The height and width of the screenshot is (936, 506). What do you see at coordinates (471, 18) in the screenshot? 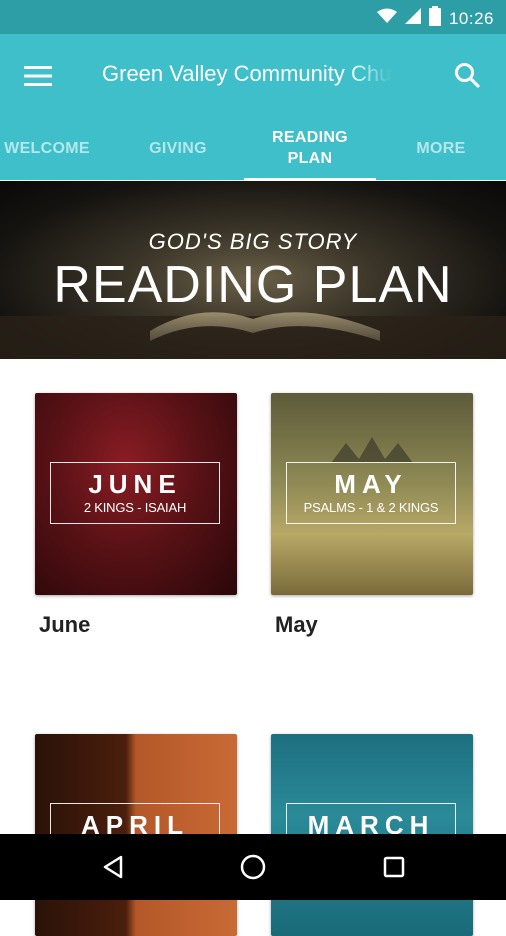
I see `status-time: 10:26` at bounding box center [471, 18].